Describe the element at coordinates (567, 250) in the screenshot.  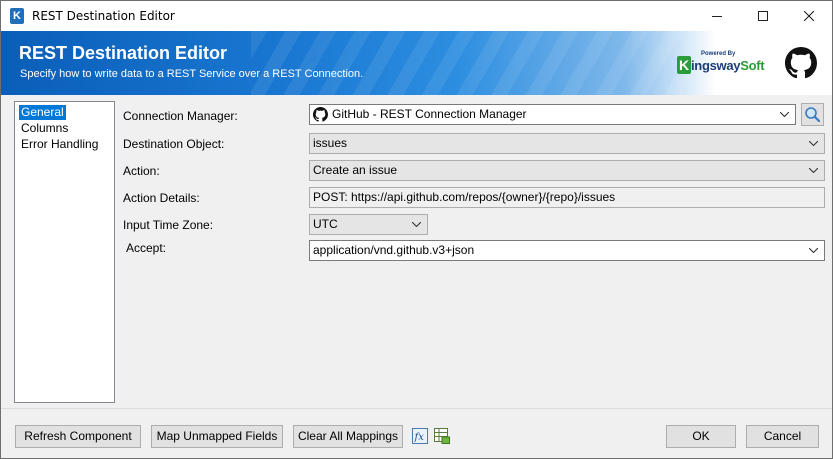
I see `accept-combobox: application/vnd.github.v3+json` at that location.